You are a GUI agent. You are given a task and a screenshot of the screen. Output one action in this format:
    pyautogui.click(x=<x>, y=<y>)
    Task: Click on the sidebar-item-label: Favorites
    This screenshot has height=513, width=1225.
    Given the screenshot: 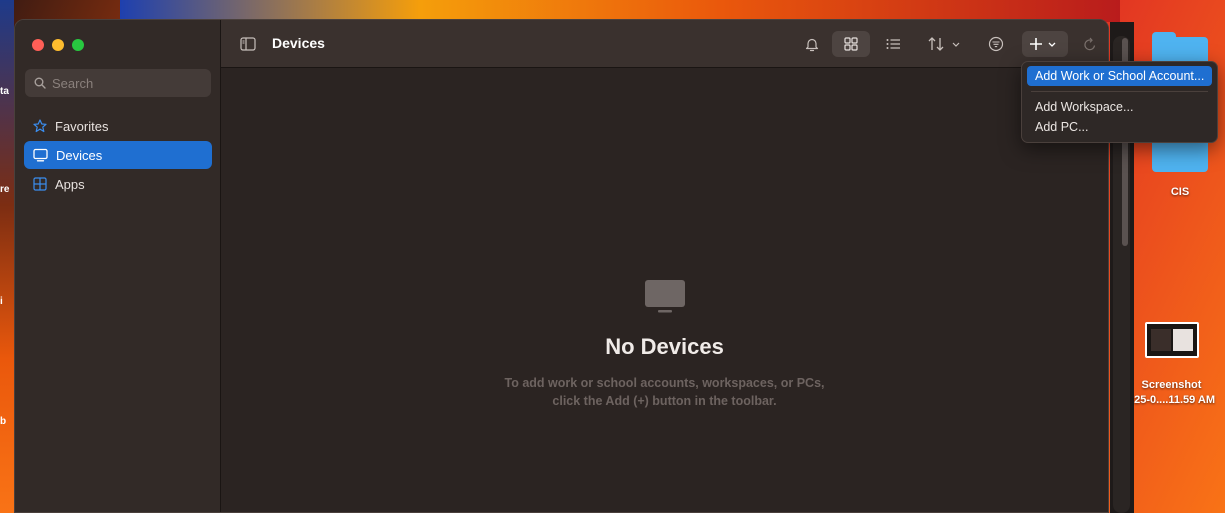 What is the action you would take?
    pyautogui.click(x=82, y=126)
    